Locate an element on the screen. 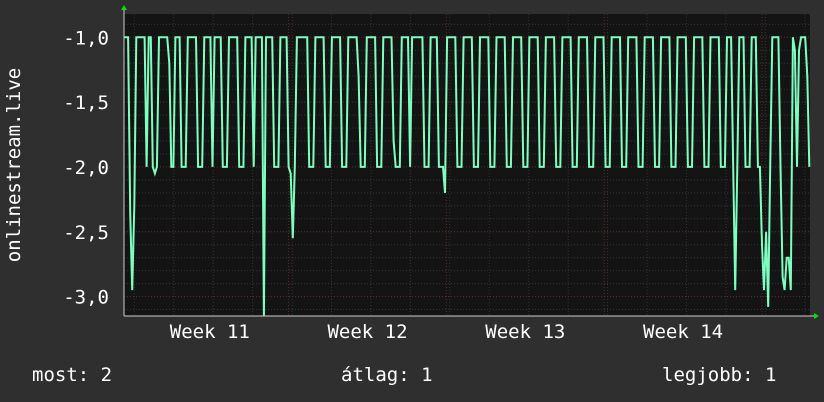  y-axis-arrow is located at coordinates (124, 7).